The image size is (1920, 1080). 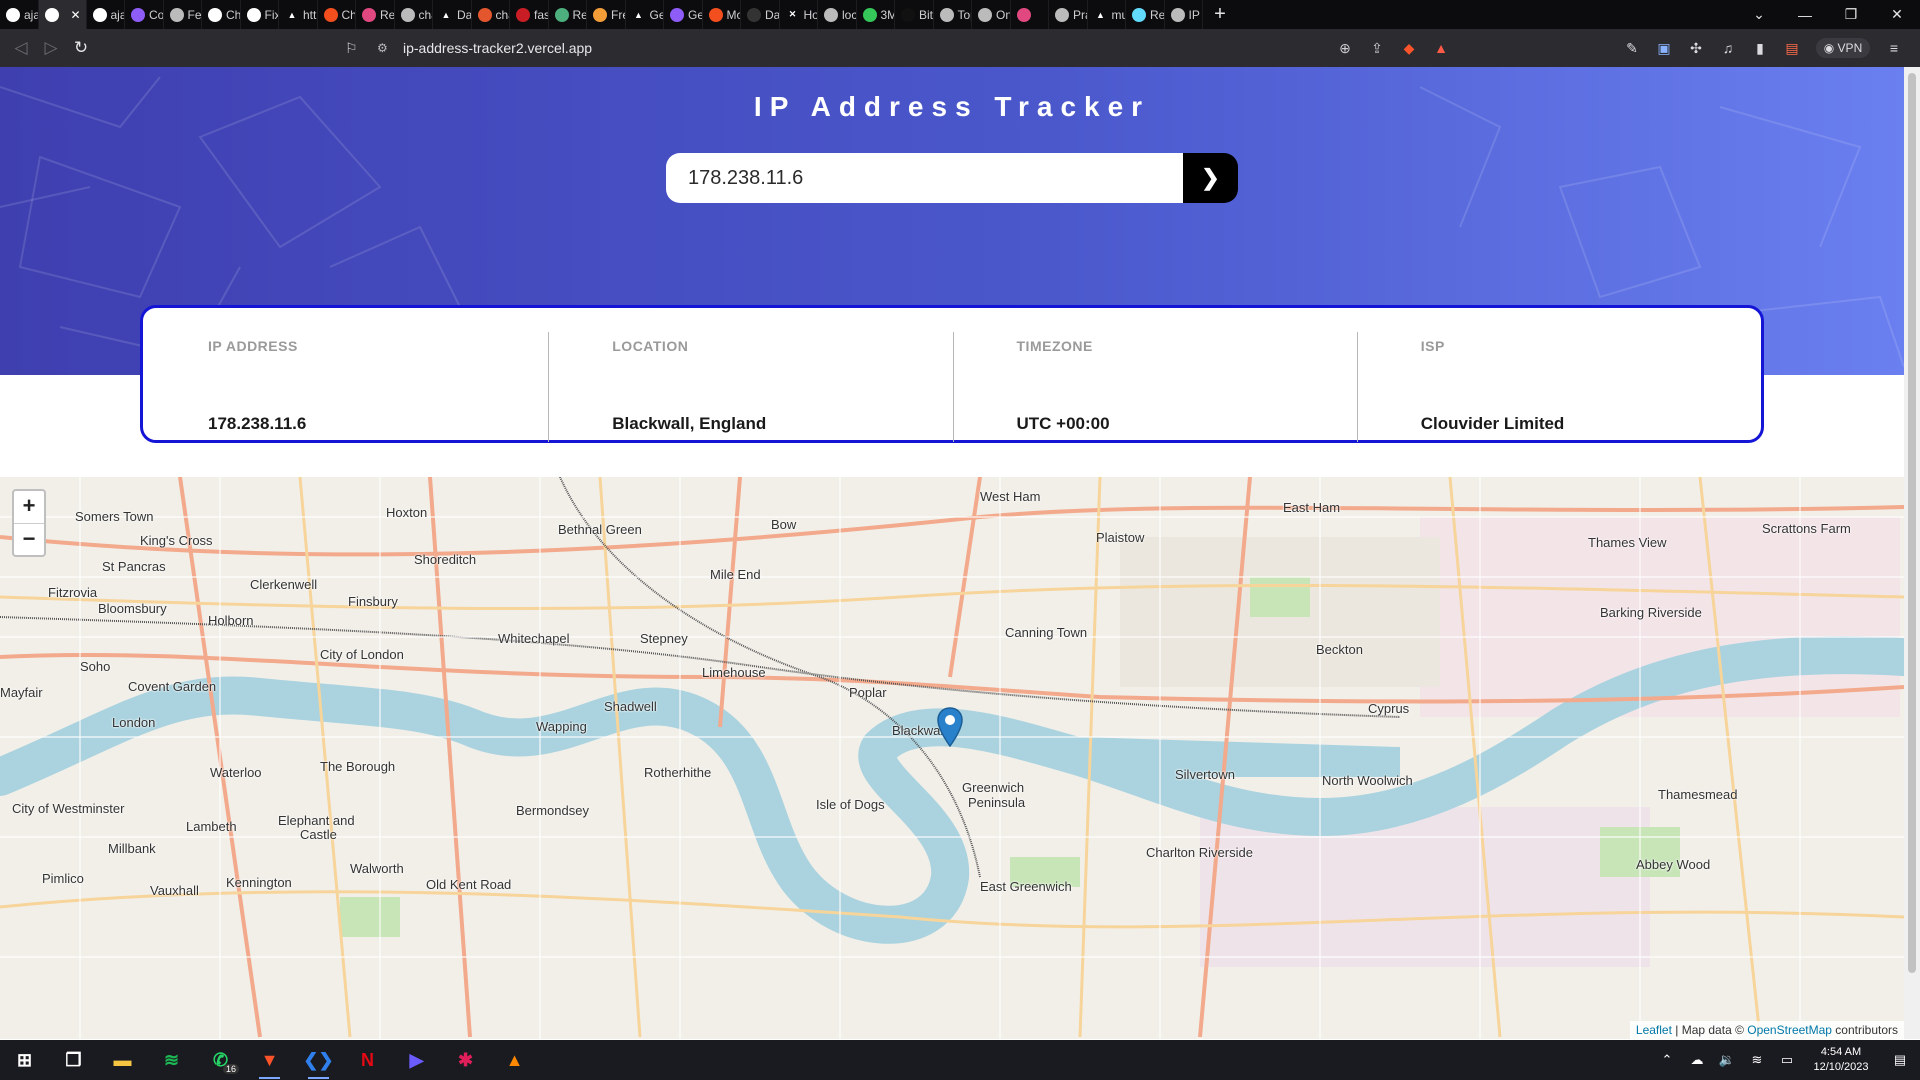 What do you see at coordinates (269, 1060) in the screenshot?
I see `brave-button: ▼` at bounding box center [269, 1060].